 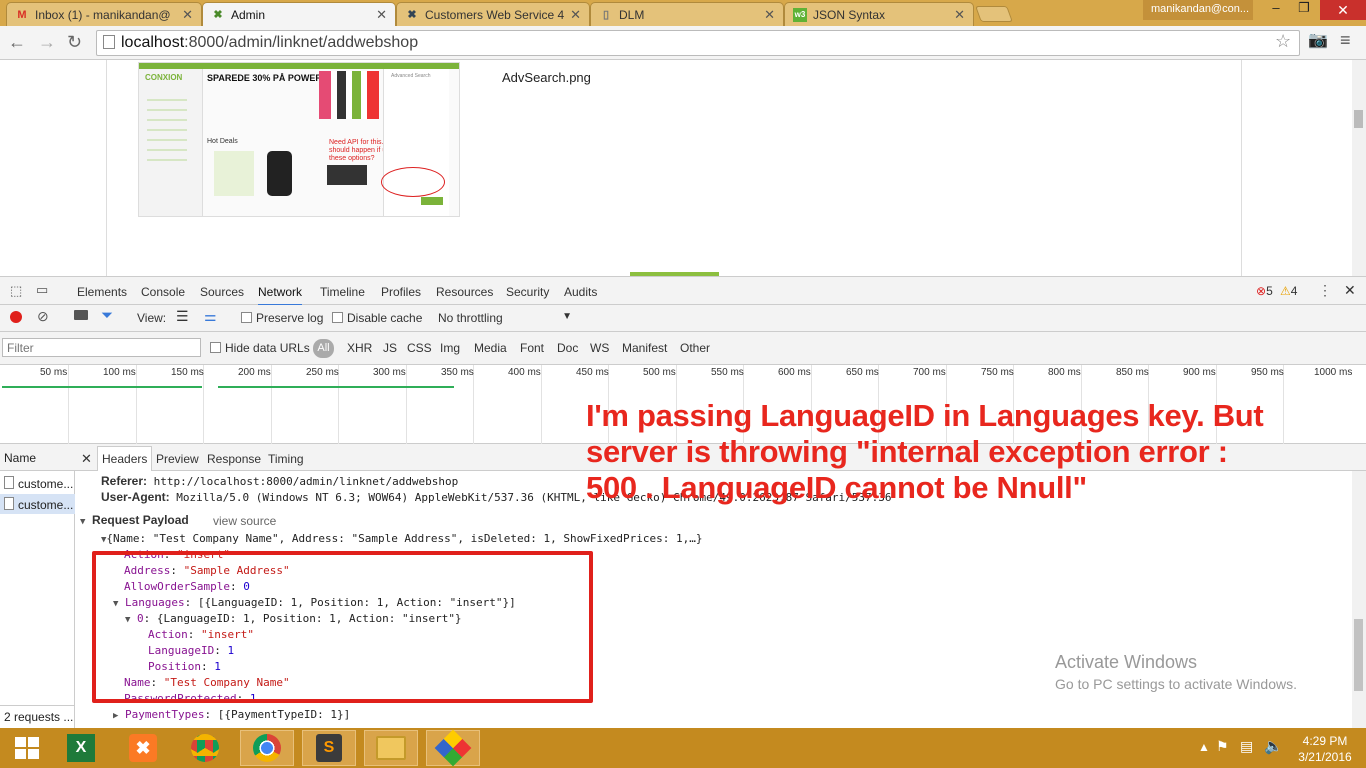 What do you see at coordinates (86, 459) in the screenshot?
I see `close-detail-icon: ✕` at bounding box center [86, 459].